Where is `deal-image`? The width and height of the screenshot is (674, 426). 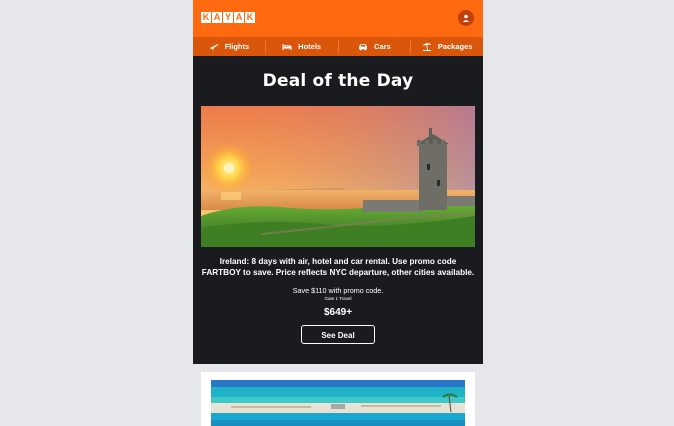
deal-image is located at coordinates (338, 176).